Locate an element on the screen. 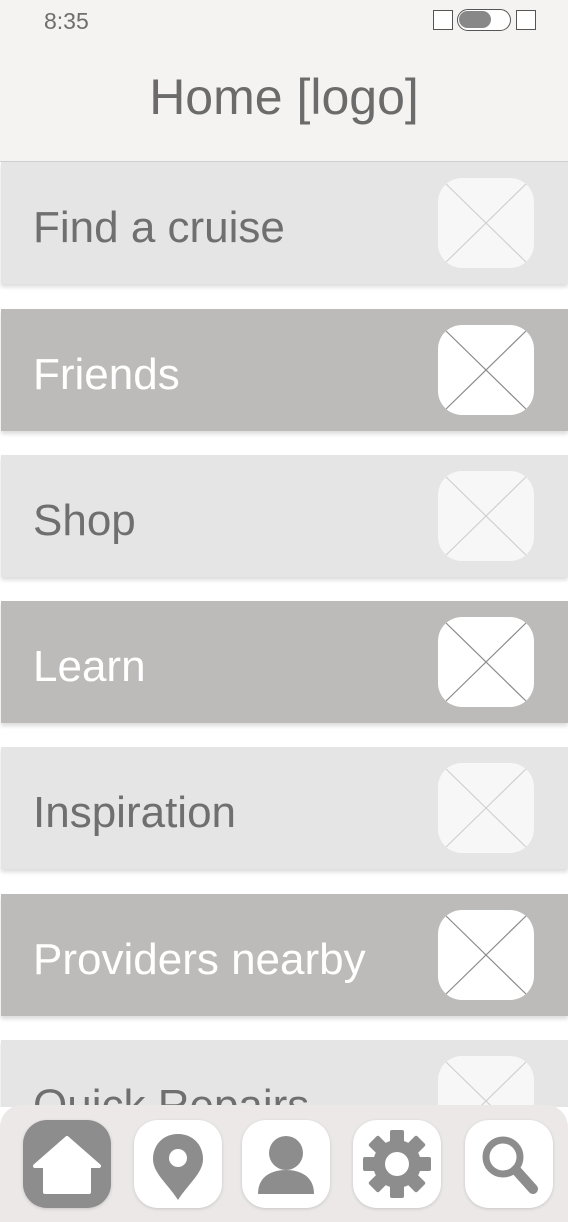 This screenshot has height=1222, width=568. menu-item-label: Find a cruise is located at coordinates (159, 227).